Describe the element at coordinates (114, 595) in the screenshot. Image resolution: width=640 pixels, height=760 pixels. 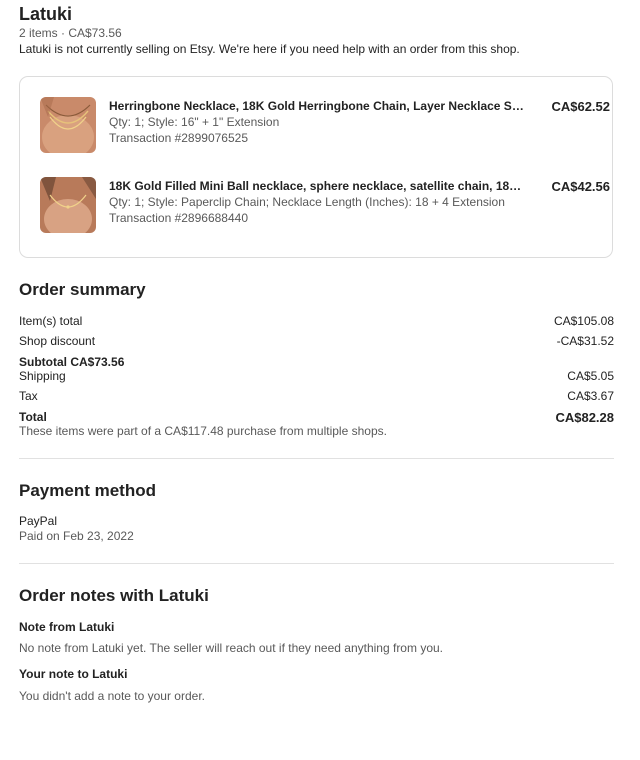
I see `order-notes-title: Order notes with Latuki` at that location.